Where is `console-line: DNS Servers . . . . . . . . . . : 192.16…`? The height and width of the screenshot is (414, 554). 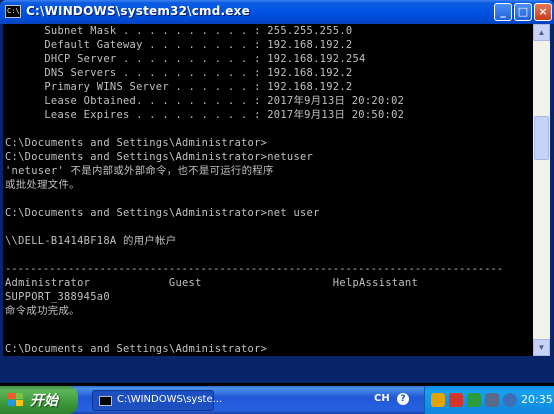
console-line: DNS Servers . . . . . . . . . . : 192.16… is located at coordinates (179, 73).